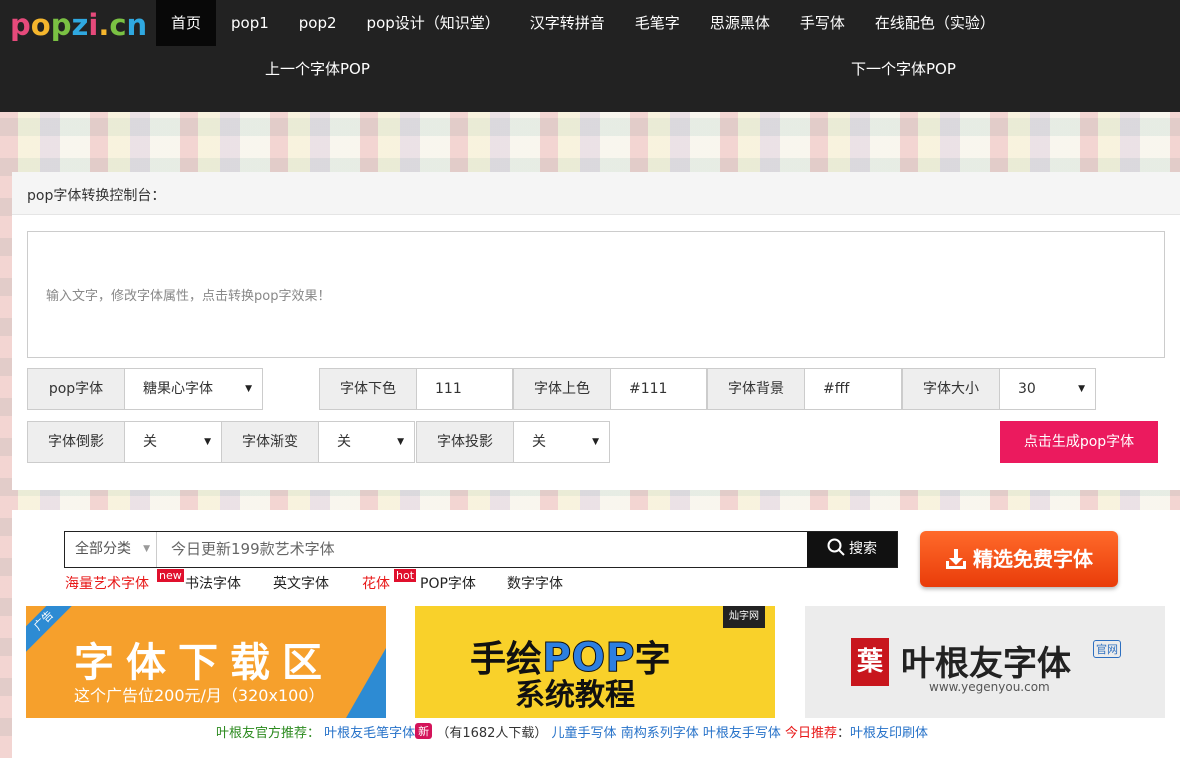  Describe the element at coordinates (433, 23) in the screenshot. I see `nav-item-pop-design: pop设计（知识堂）` at that location.